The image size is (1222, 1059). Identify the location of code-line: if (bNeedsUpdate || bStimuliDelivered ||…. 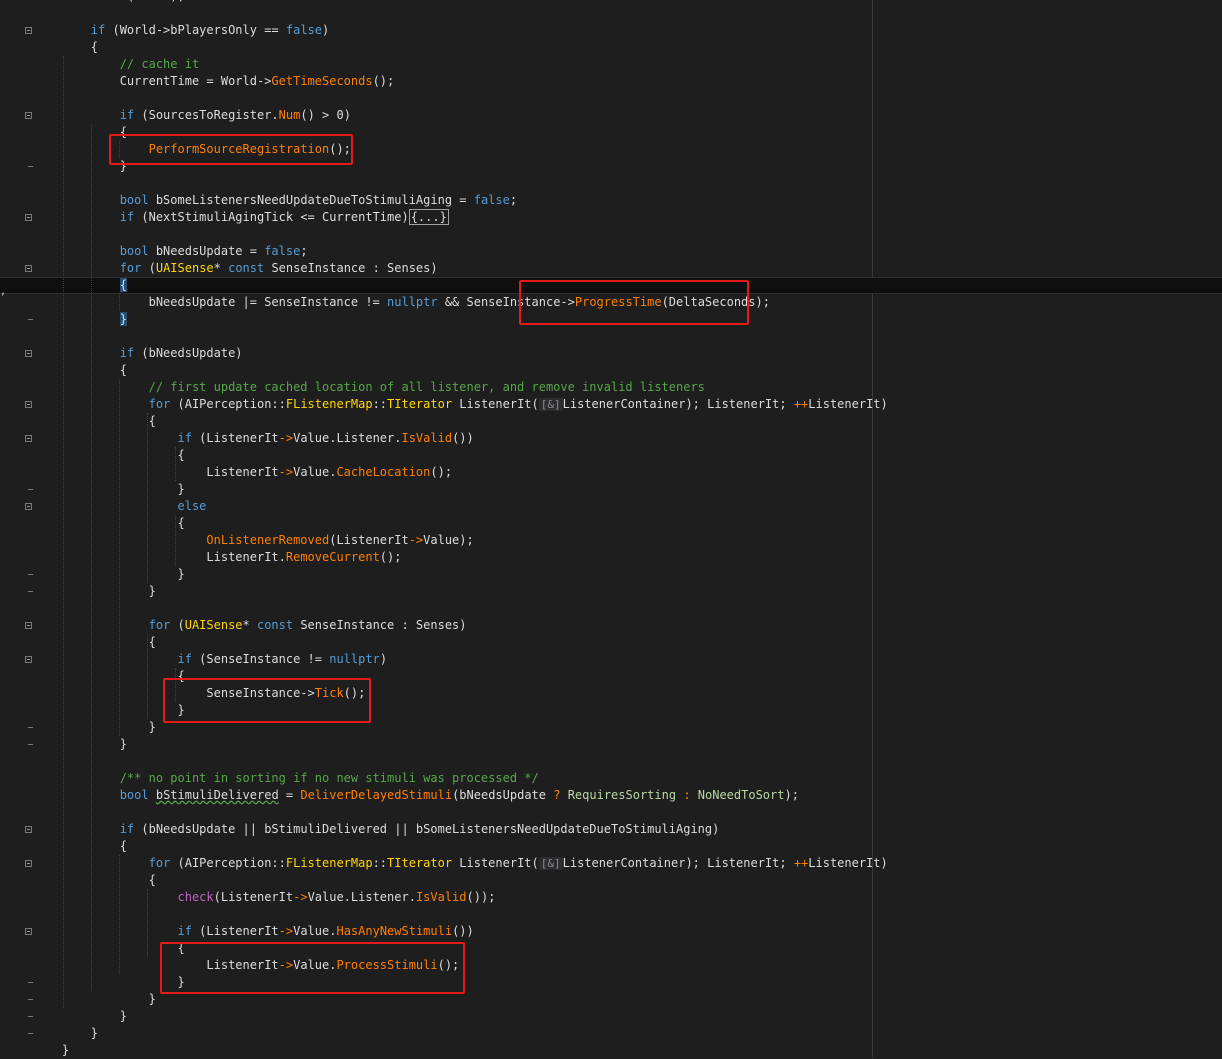
(376, 829).